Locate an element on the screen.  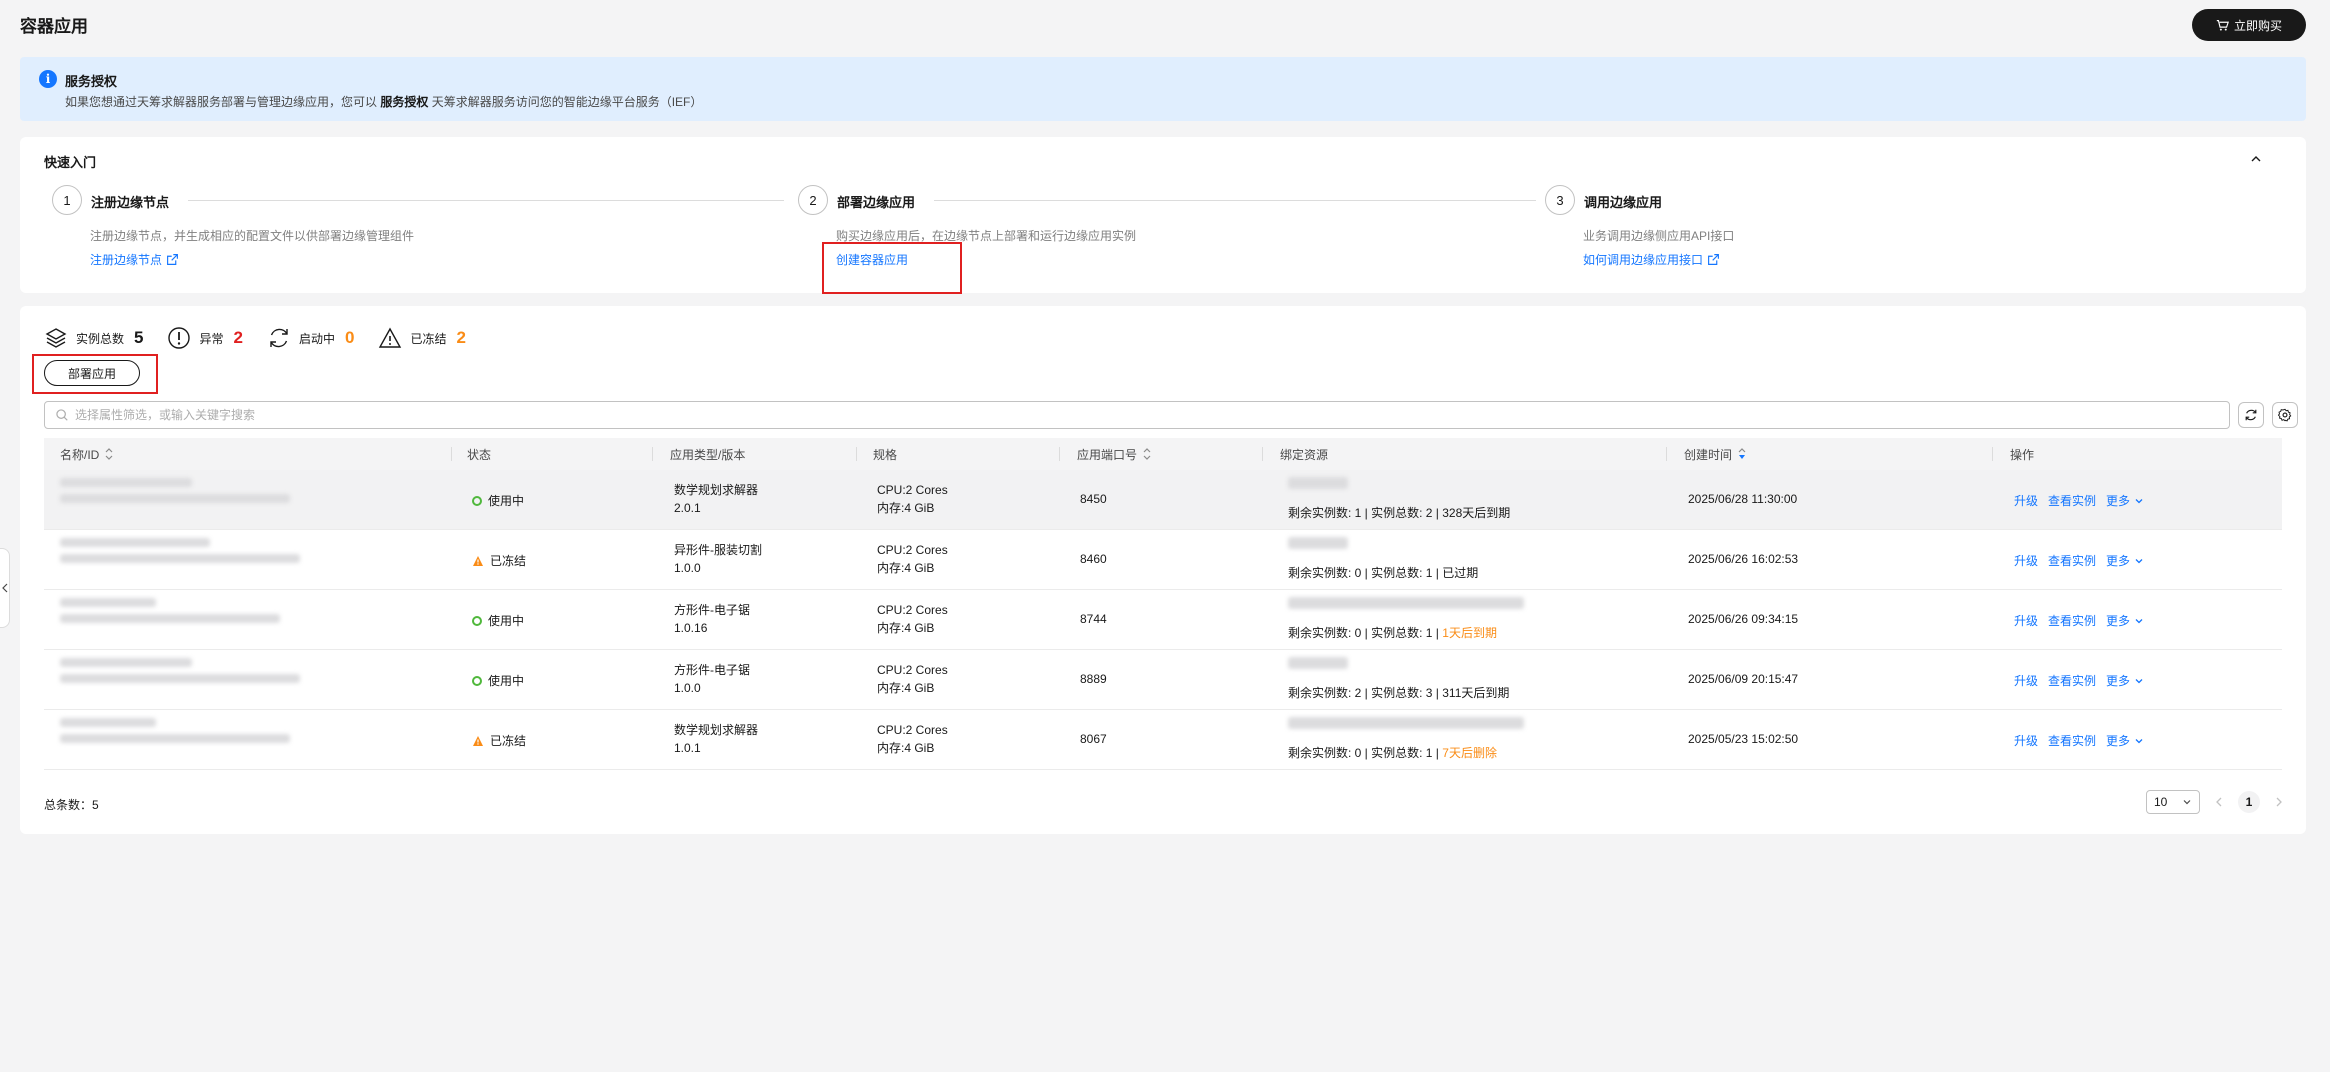
chevron-up-icon is located at coordinates (2256, 159).